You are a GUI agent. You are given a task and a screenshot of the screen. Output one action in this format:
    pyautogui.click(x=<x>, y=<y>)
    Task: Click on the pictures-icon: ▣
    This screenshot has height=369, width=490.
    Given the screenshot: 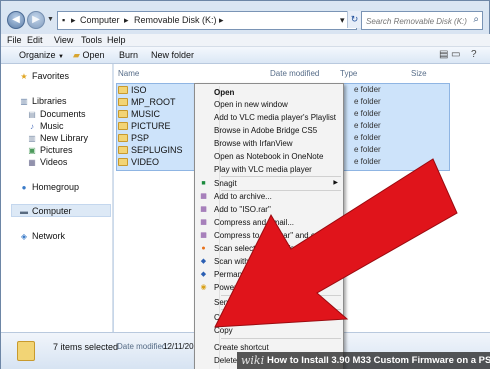 What is the action you would take?
    pyautogui.click(x=32, y=150)
    